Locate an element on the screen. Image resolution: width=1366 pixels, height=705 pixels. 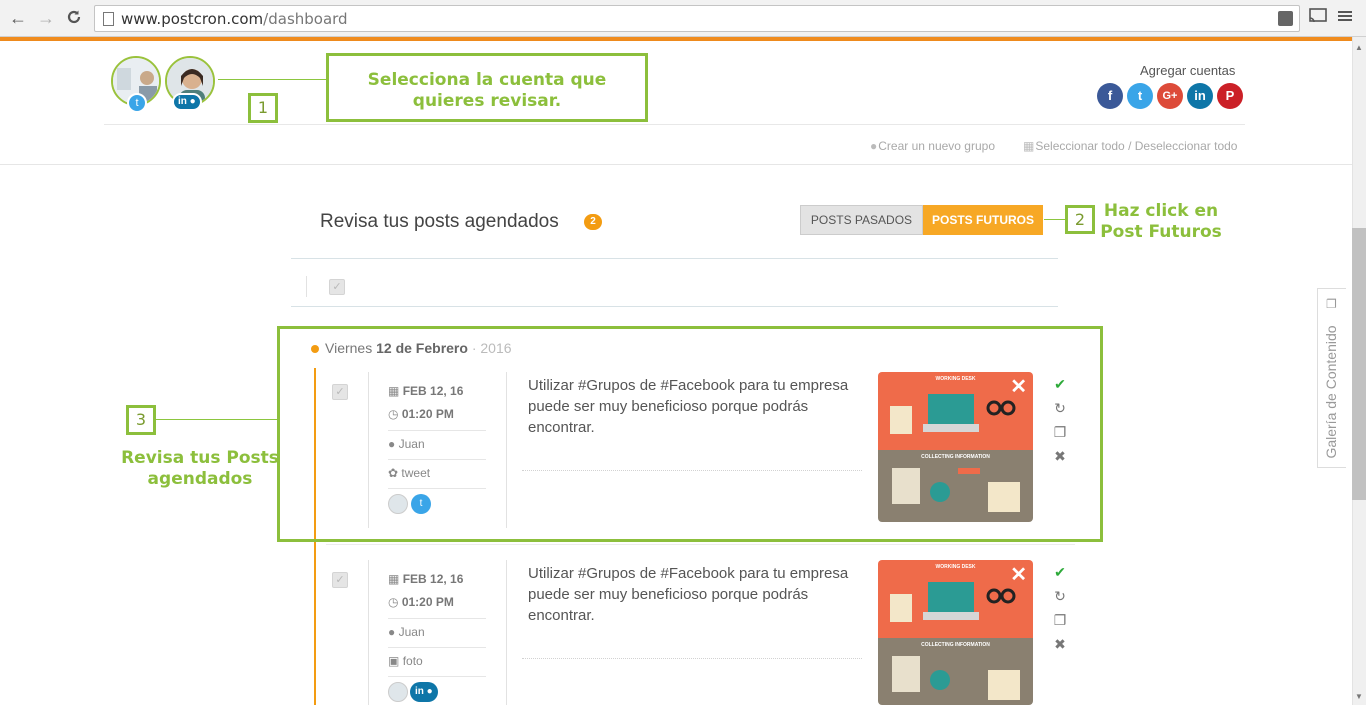
post-2-left-separator is located at coordinates (368, 632).